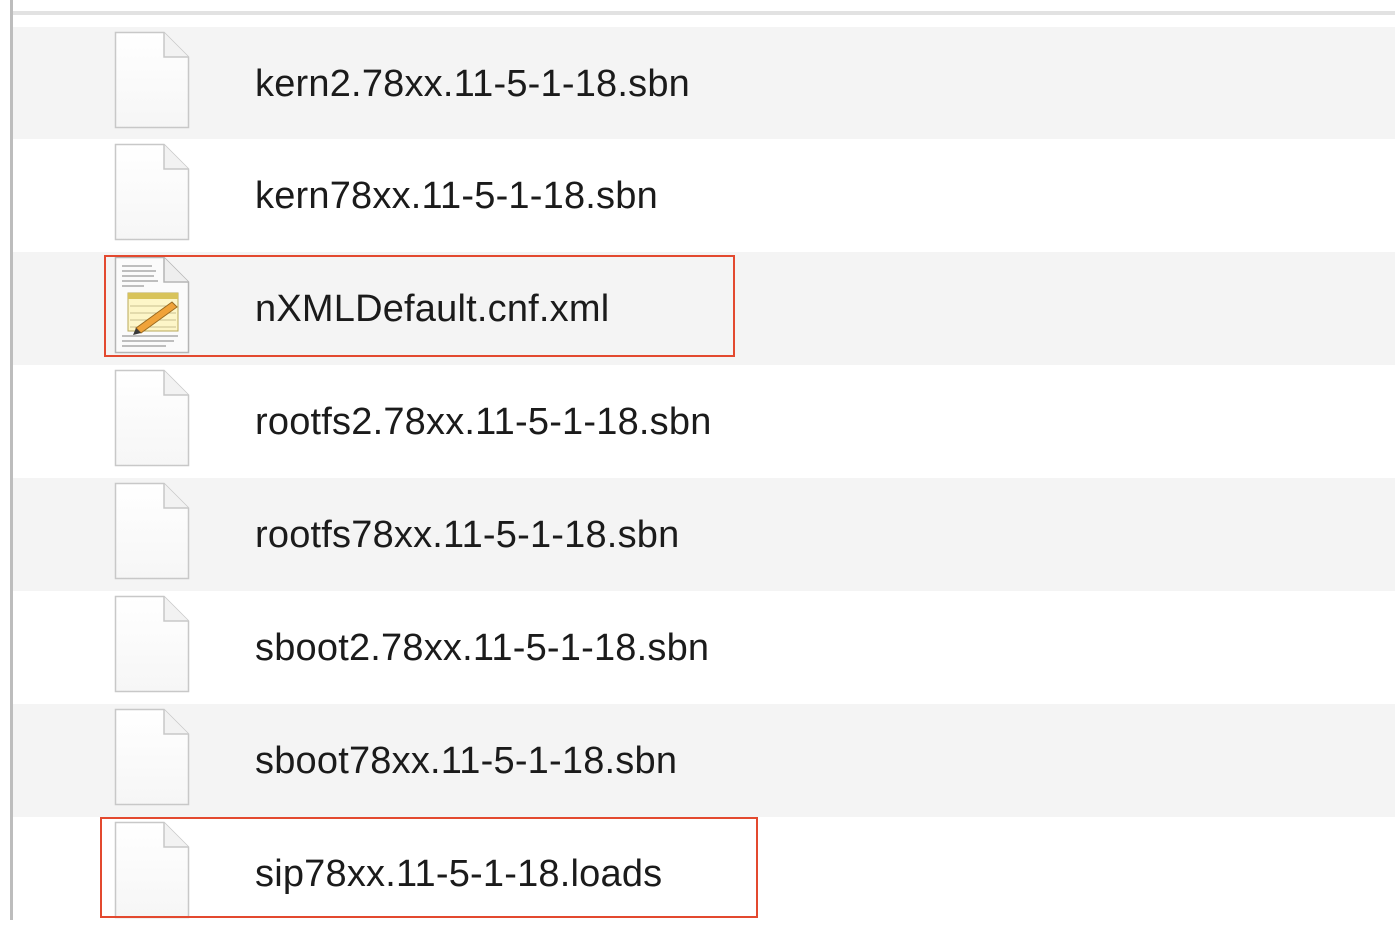 The image size is (1395, 930). Describe the element at coordinates (703, 7) in the screenshot. I see `list-top-border` at that location.